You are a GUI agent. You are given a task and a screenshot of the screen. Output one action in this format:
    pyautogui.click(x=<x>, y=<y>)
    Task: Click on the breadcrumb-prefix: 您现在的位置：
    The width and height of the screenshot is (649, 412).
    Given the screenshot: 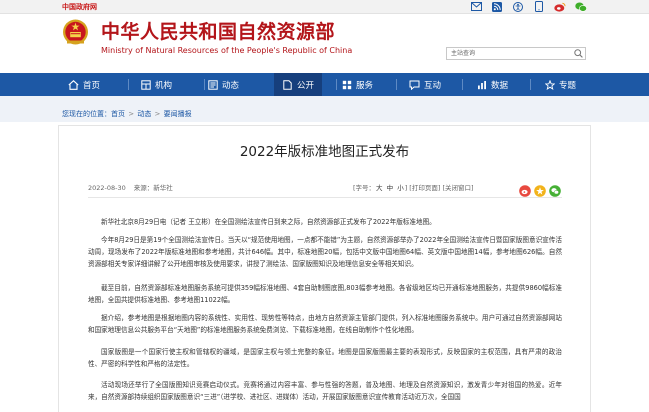 What is the action you would take?
    pyautogui.click(x=86, y=114)
    